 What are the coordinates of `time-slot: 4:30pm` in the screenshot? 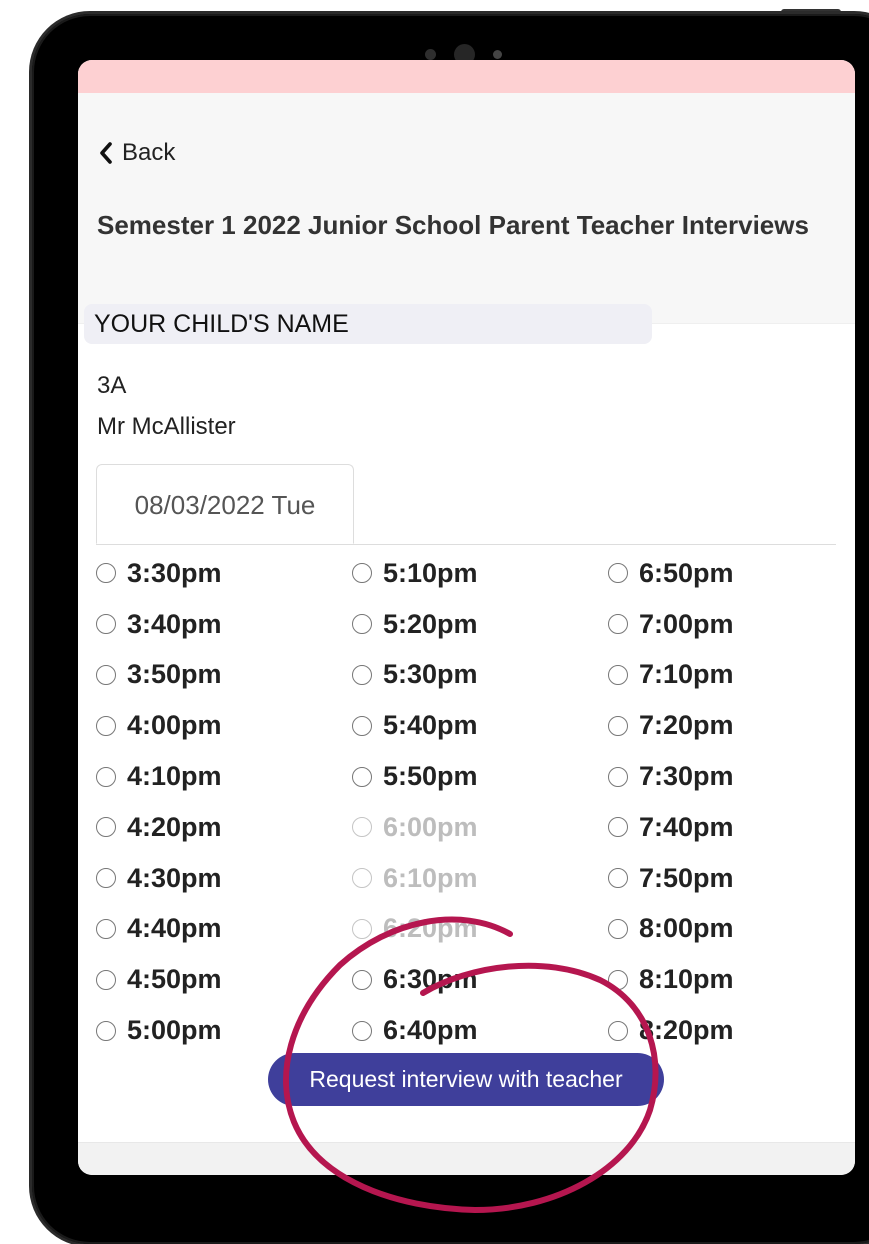 It's located at (224, 878).